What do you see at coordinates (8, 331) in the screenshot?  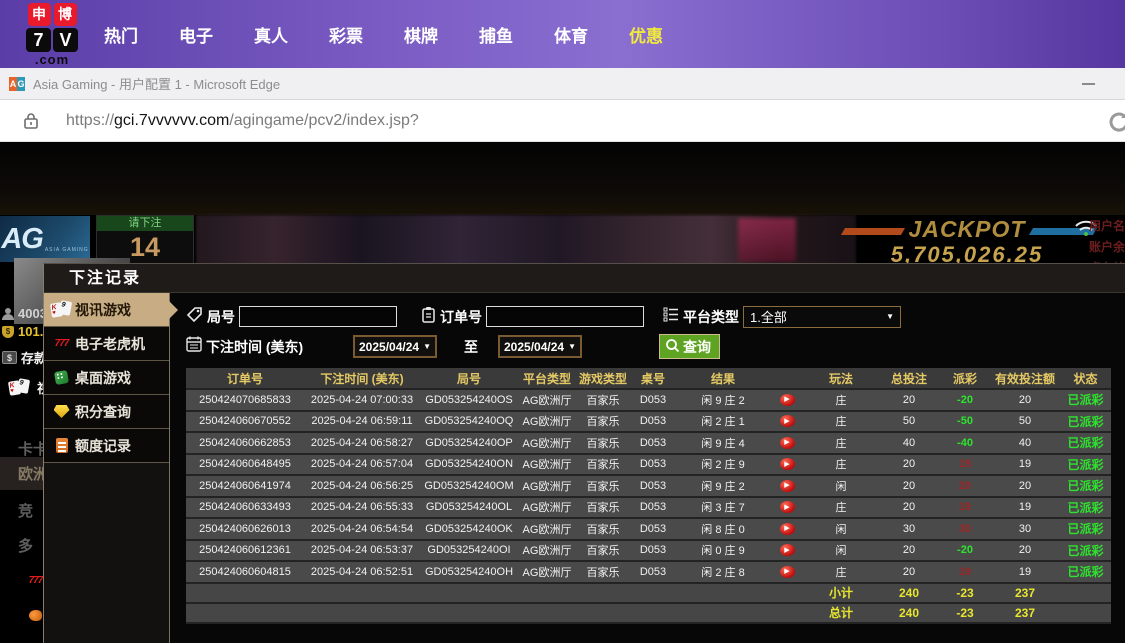 I see `moneybag-icon: $` at bounding box center [8, 331].